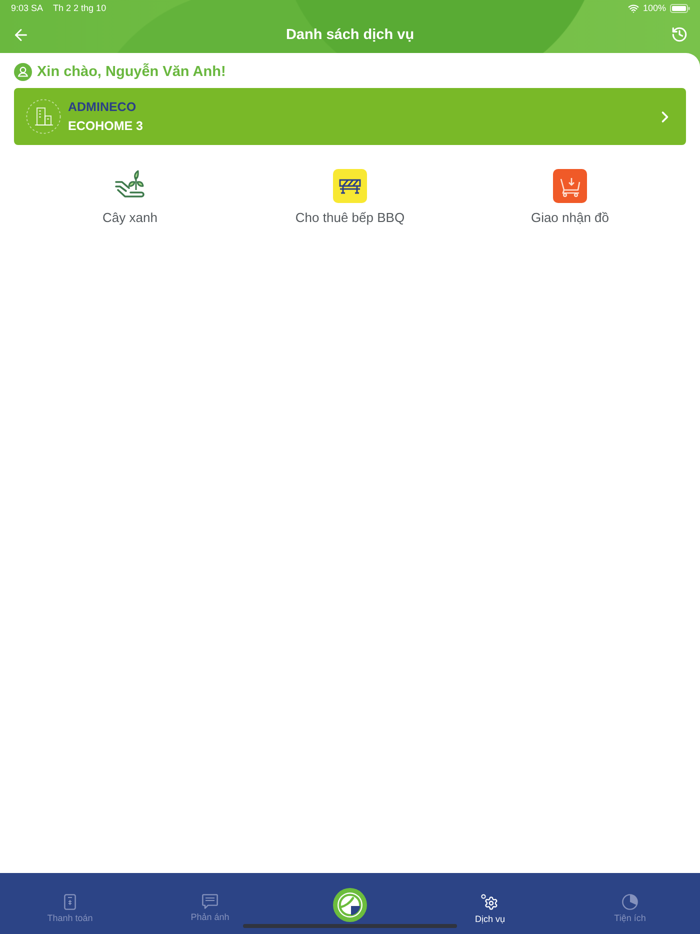  I want to click on tab-item: Dịch vụ, so click(490, 903).